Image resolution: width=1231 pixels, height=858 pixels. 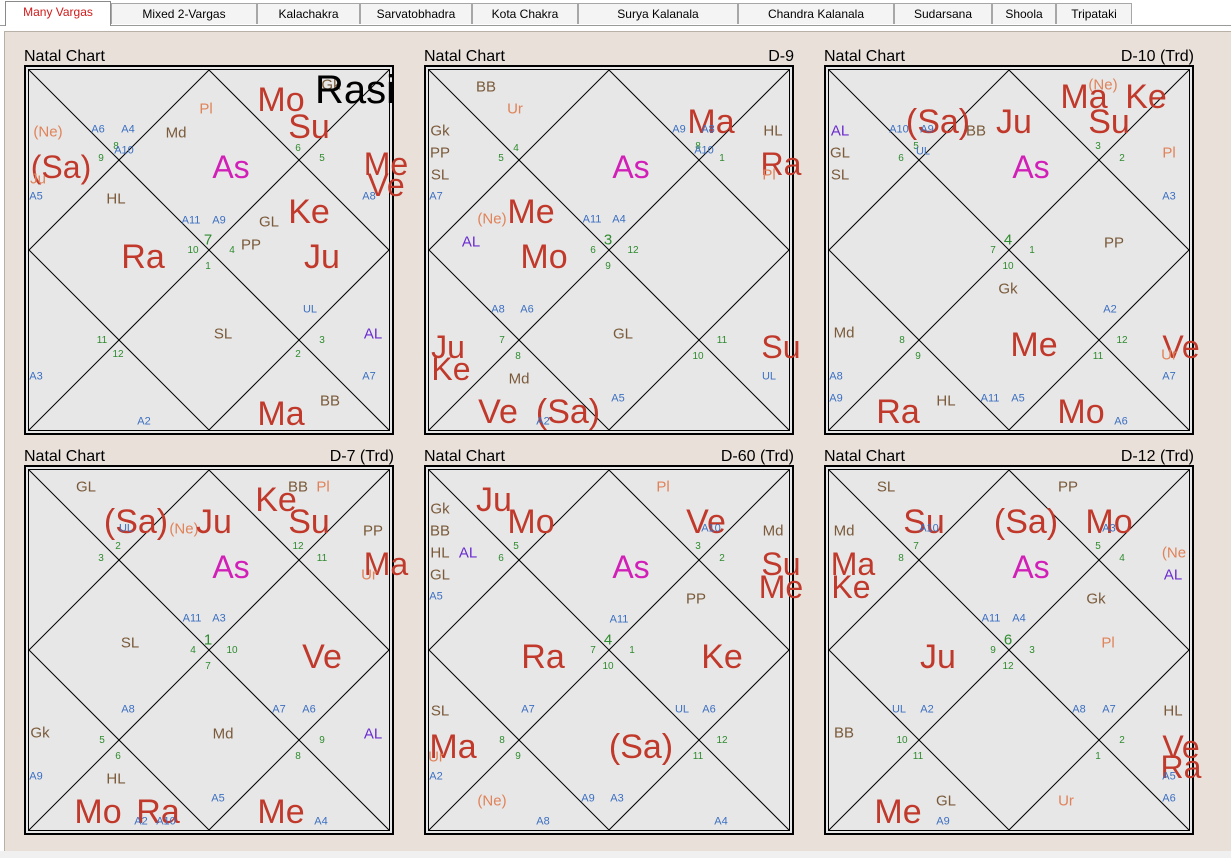 I want to click on tab-mixed-2-vargas: Mixed 2-Vargas, so click(x=184, y=13).